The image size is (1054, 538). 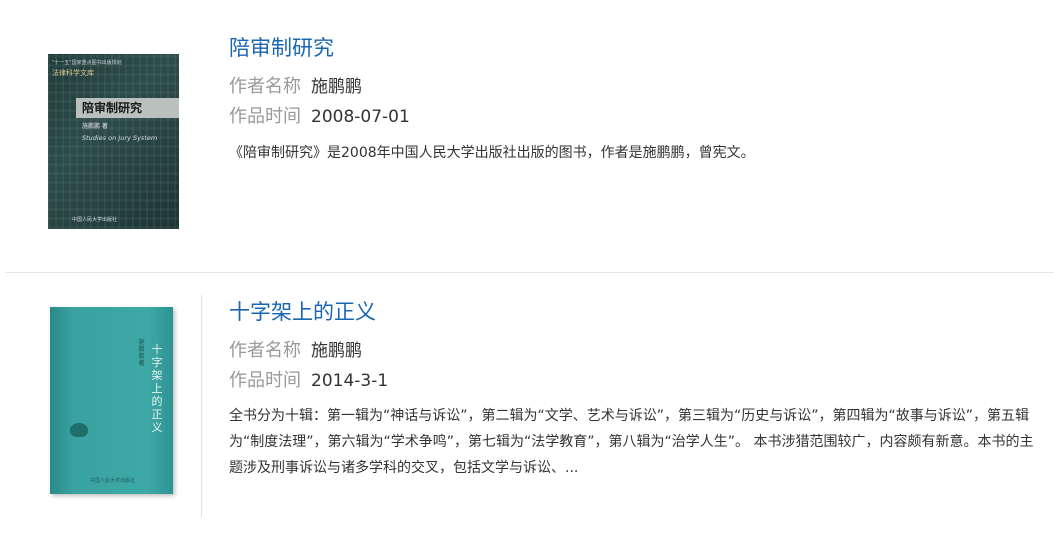 I want to click on date-value: 2014-3-1, so click(x=350, y=381).